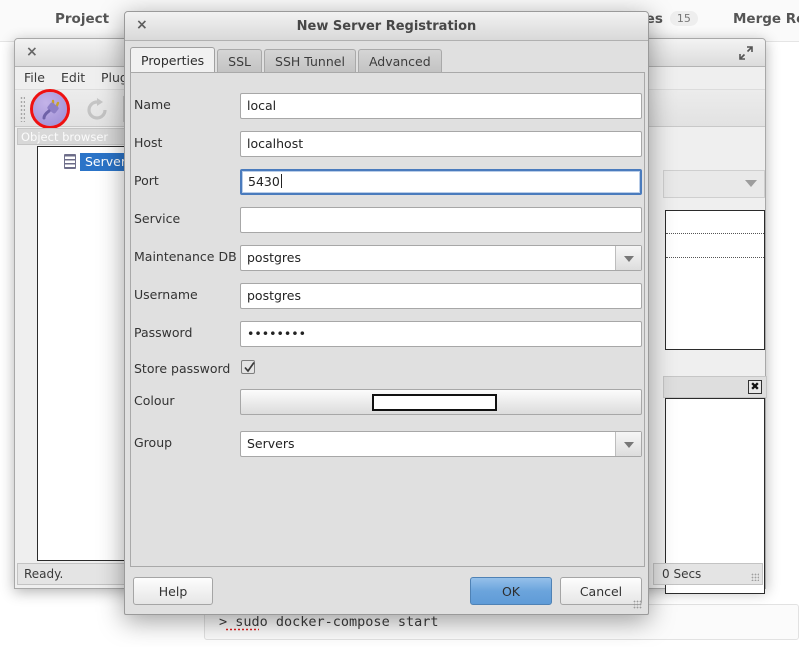  Describe the element at coordinates (441, 334) in the screenshot. I see `password-input: ••••••••` at that location.